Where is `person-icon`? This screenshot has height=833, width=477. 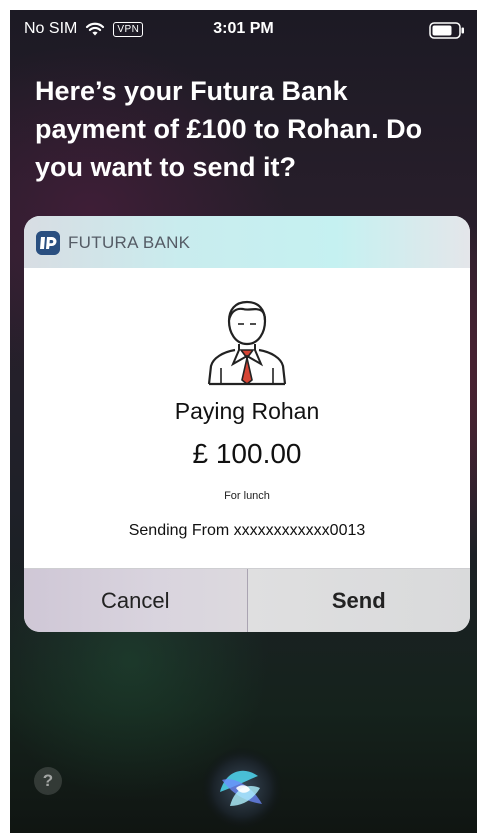 person-icon is located at coordinates (247, 343).